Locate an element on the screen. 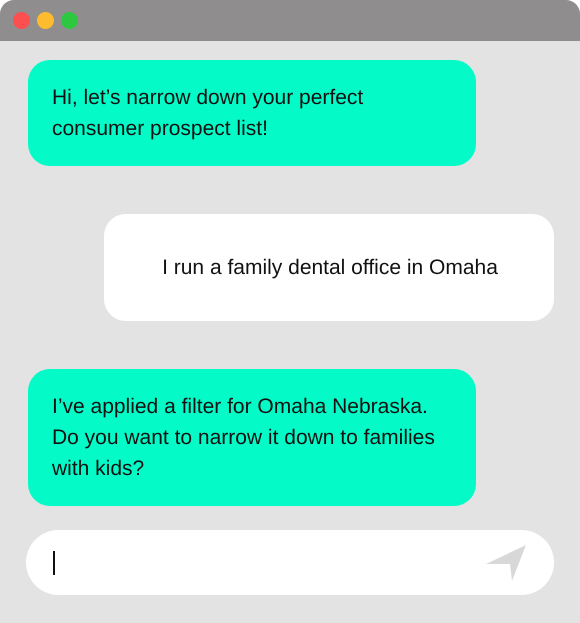  message-text: Hi, let’s narrow down your perfect consumer prospect list! is located at coordinates (208, 113).